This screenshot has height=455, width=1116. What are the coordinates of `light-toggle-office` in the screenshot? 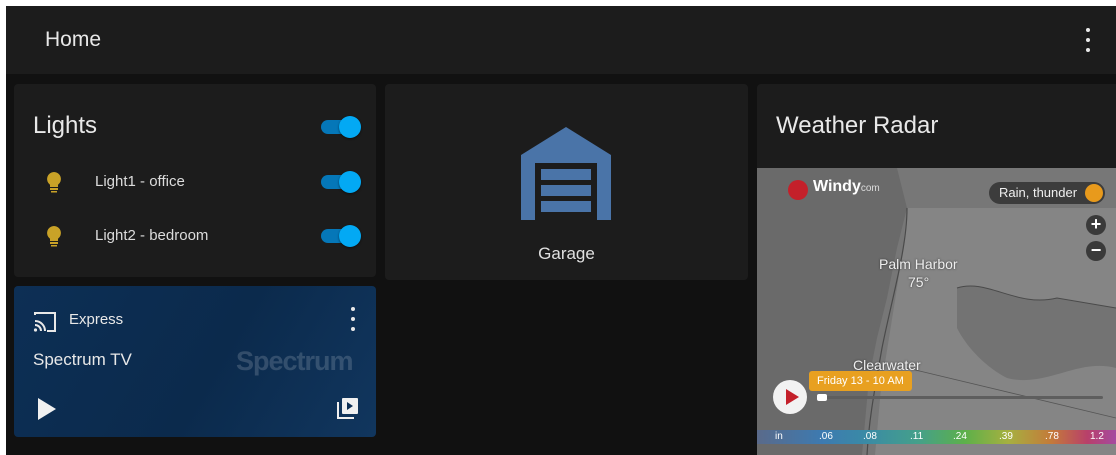 It's located at (340, 182).